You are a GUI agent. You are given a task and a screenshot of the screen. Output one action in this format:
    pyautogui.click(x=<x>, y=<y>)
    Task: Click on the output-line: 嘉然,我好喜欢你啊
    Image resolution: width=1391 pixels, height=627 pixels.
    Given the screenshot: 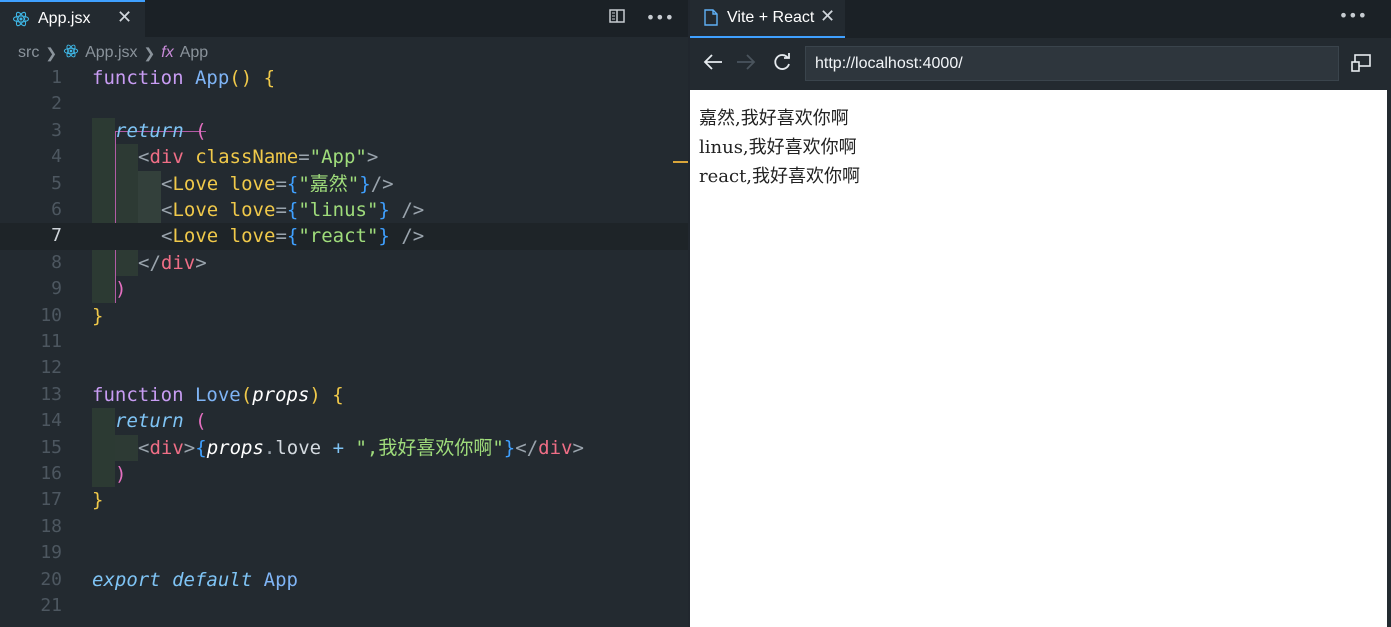 What is the action you would take?
    pyautogui.click(x=774, y=118)
    